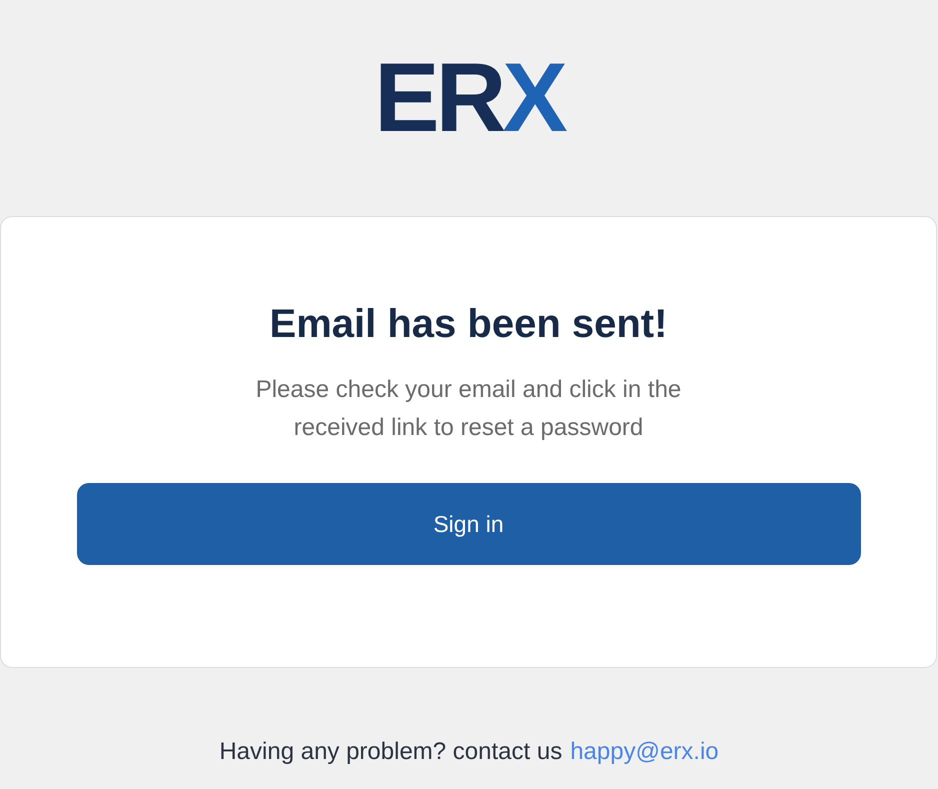 This screenshot has width=938, height=789. Describe the element at coordinates (390, 752) in the screenshot. I see `footer-text: Having any problem? contact us` at that location.